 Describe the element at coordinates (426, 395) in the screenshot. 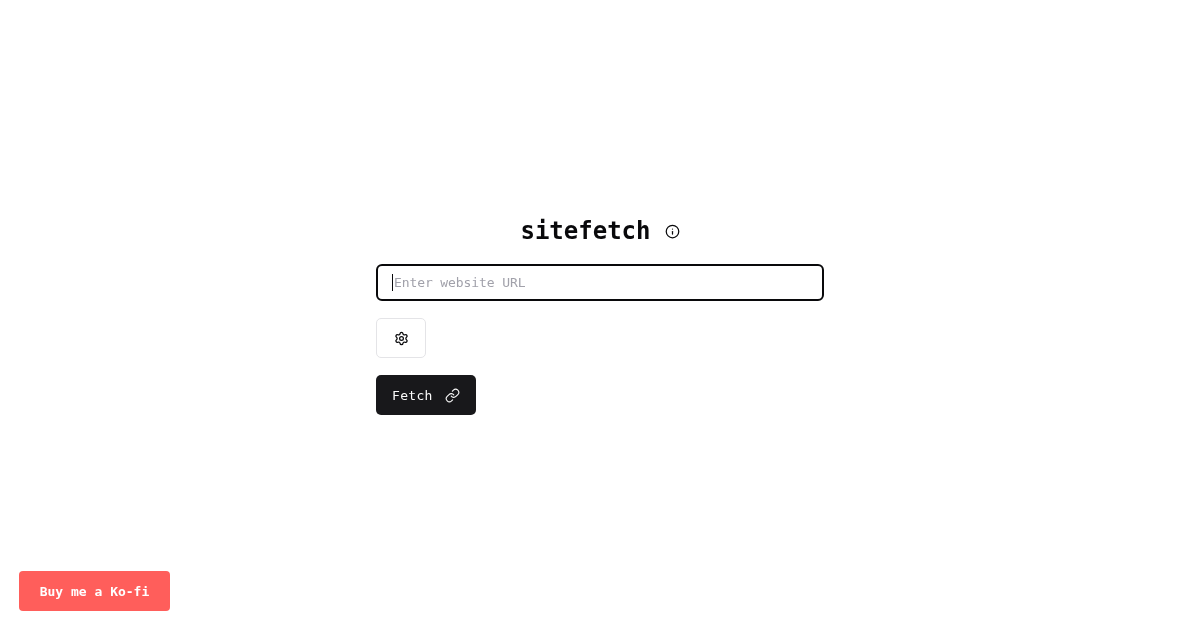

I see `fetch-button: Fetch` at that location.